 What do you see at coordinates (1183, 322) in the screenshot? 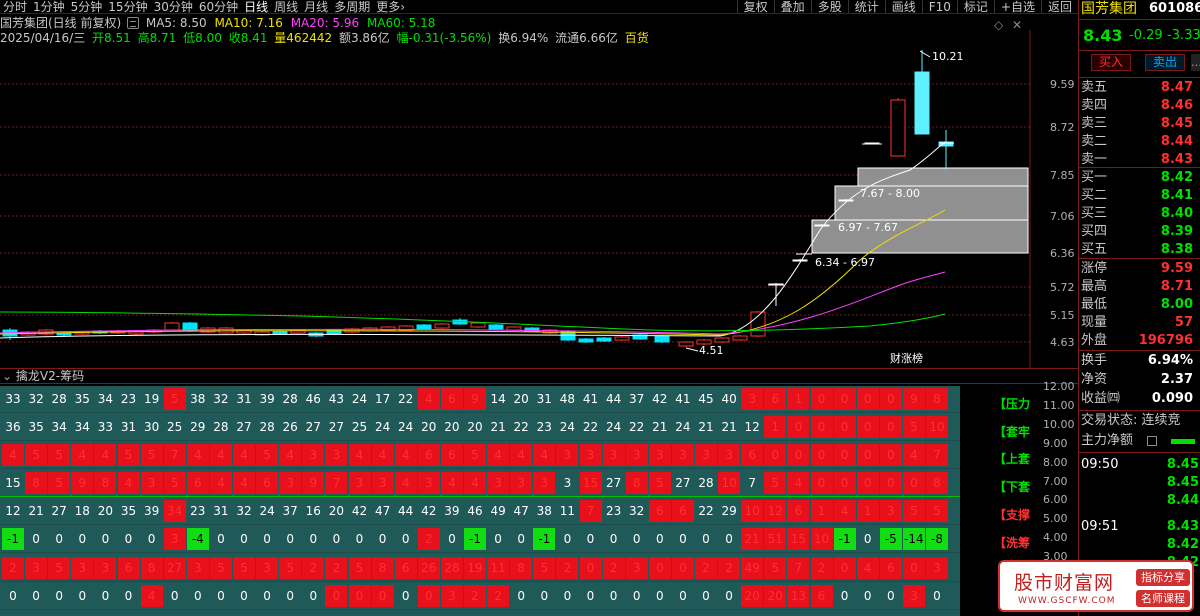
I see `quote-value: 57` at bounding box center [1183, 322].